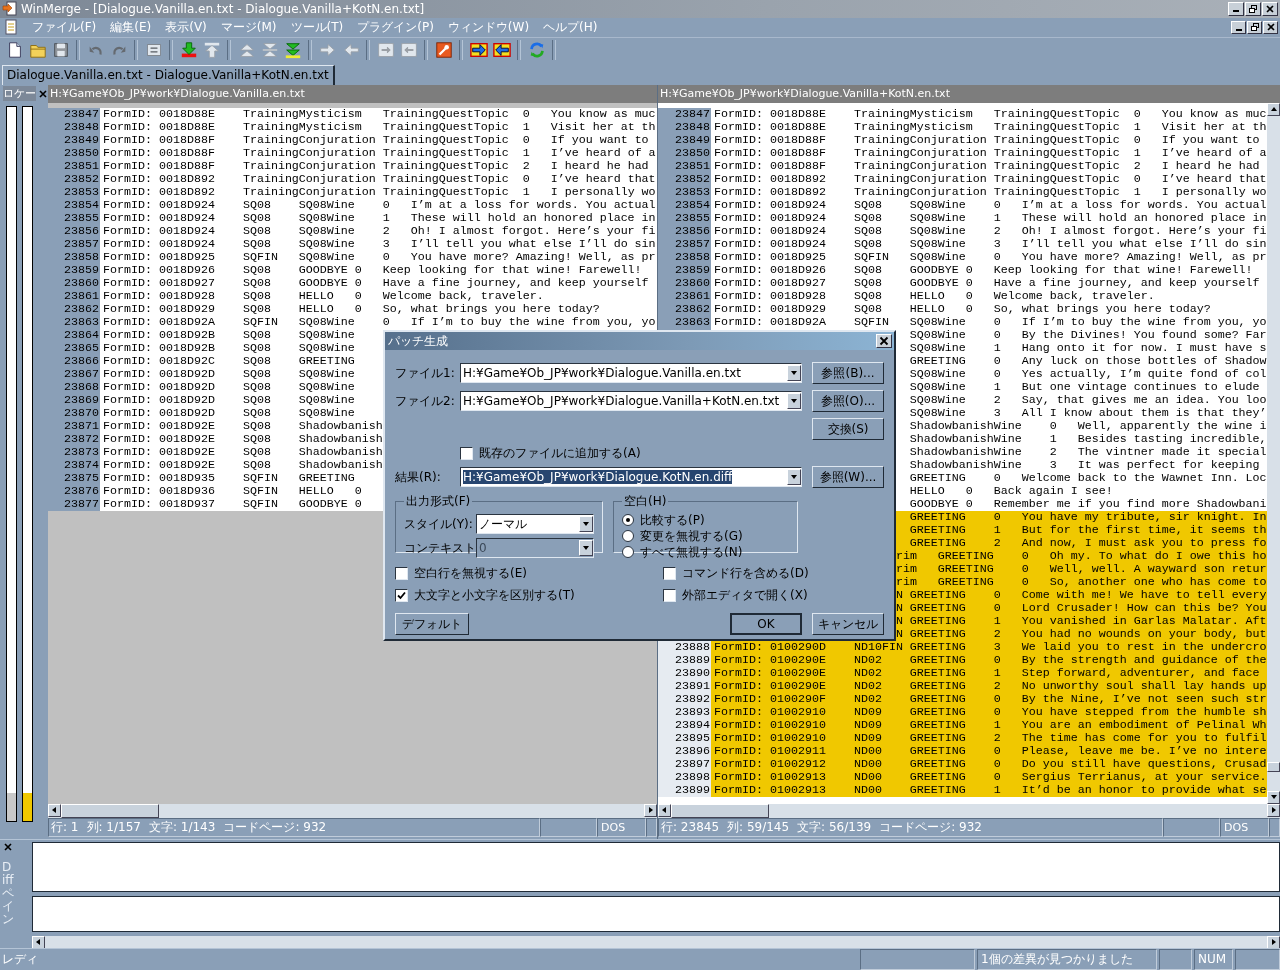  Describe the element at coordinates (379, 153) in the screenshot. I see `code-line: FormID: 0018D88F TrainingConjuration TrainingQuestTopic 1 I’ve heard of a` at that location.